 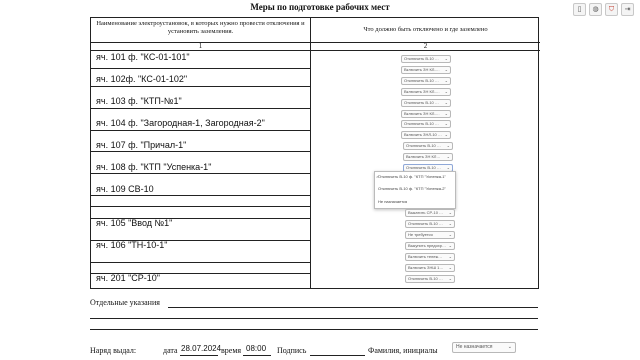 What do you see at coordinates (231, 350) in the screenshot?
I see `time-label: время` at bounding box center [231, 350].